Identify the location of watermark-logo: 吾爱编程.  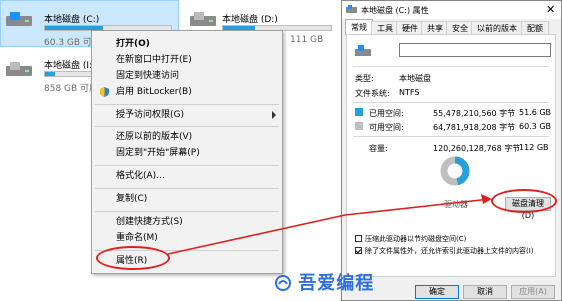
(324, 282).